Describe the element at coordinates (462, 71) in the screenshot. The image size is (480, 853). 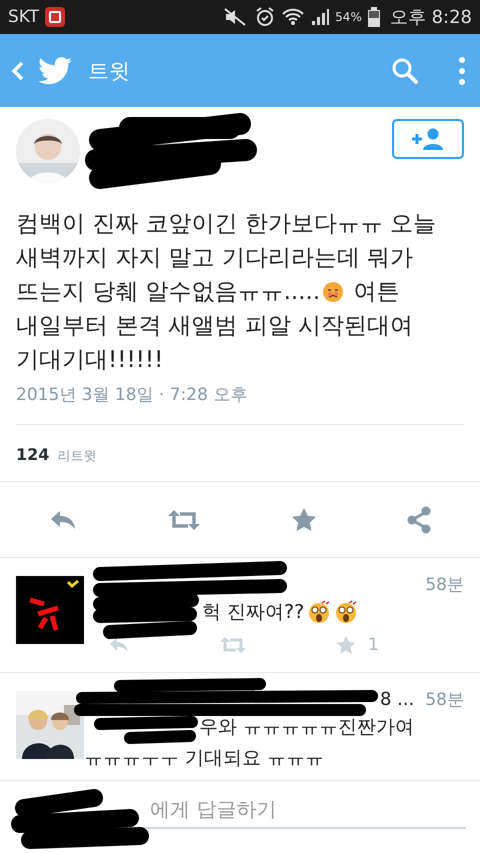
I see `more-icon` at that location.